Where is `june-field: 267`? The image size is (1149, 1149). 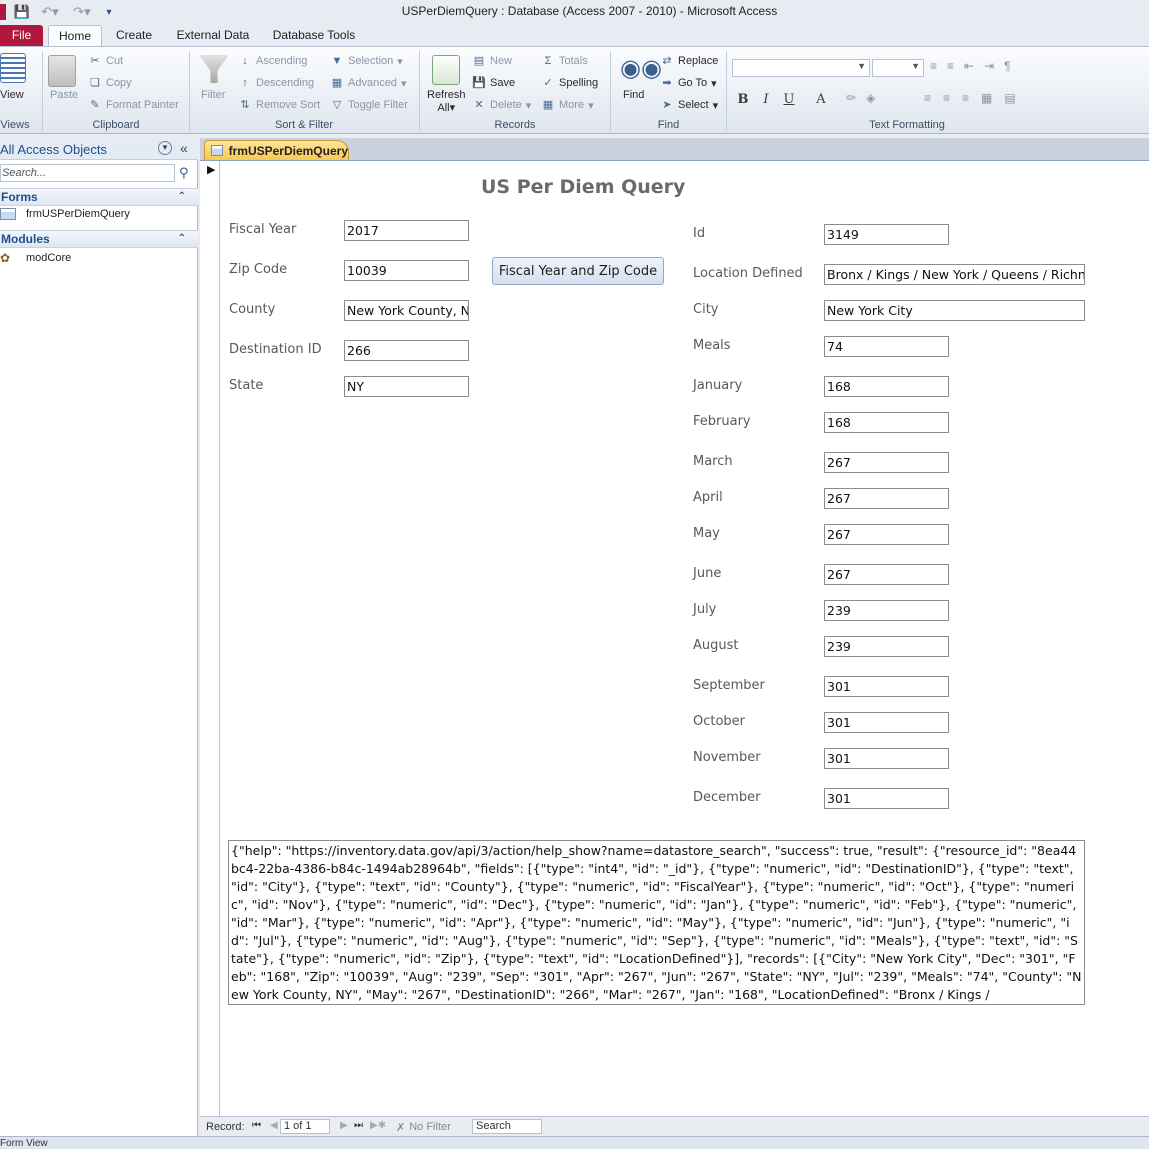
june-field: 267 is located at coordinates (886, 574).